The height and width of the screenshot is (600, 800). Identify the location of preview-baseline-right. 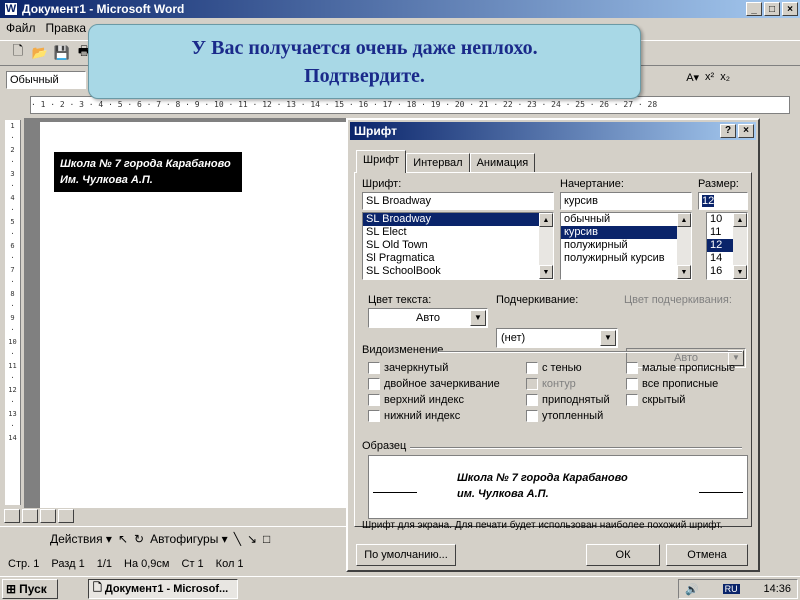
(721, 492).